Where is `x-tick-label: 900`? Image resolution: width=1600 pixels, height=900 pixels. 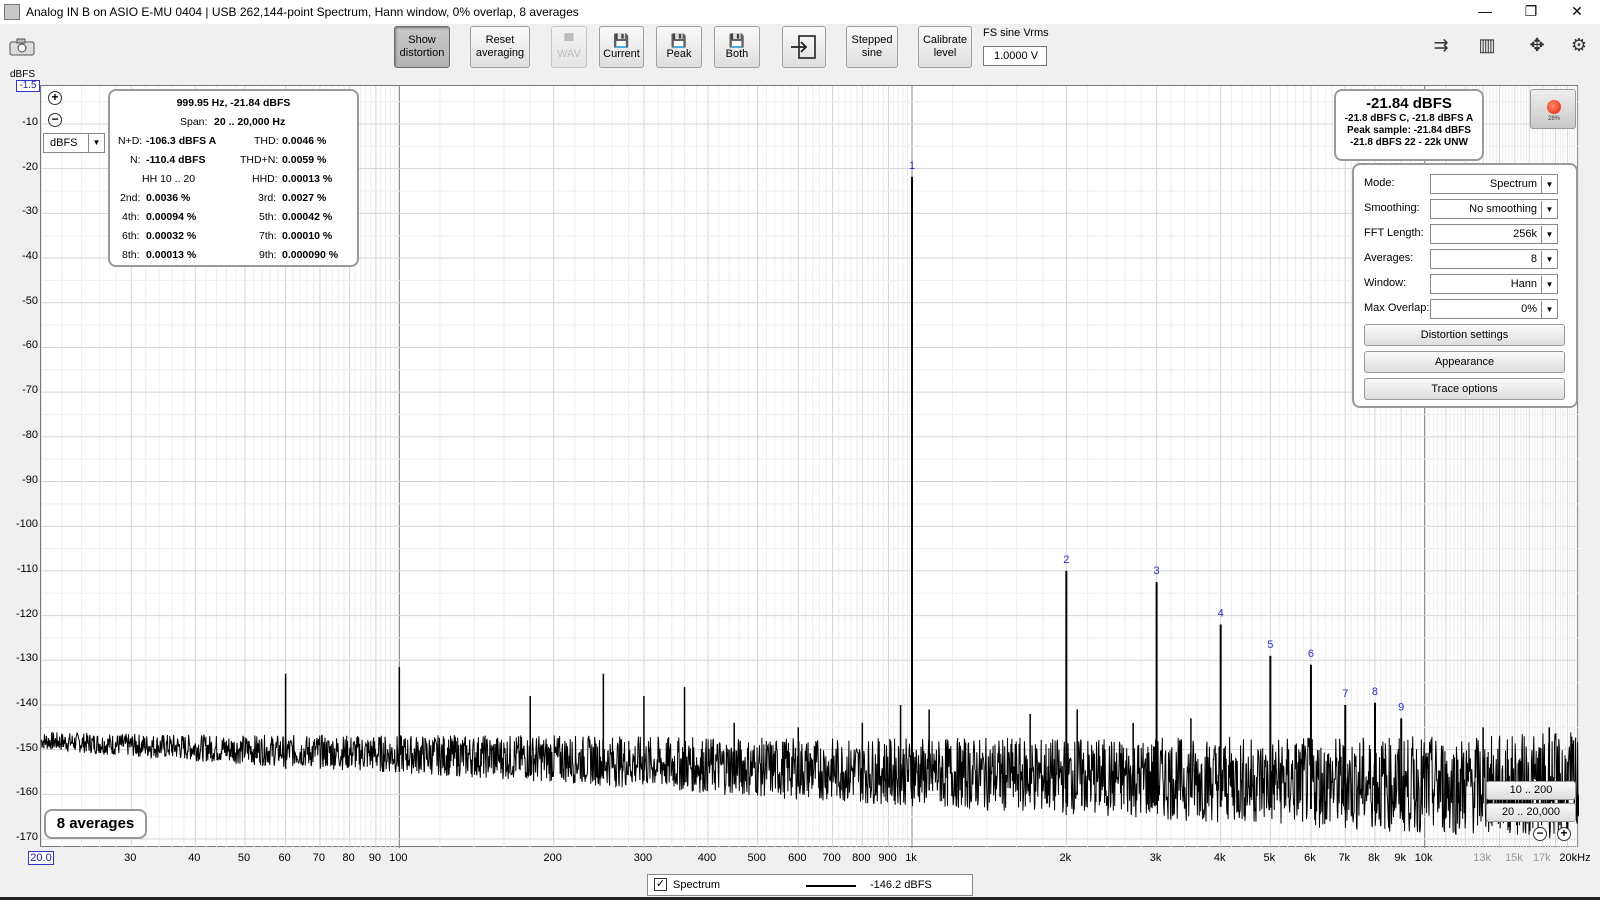 x-tick-label: 900 is located at coordinates (887, 858).